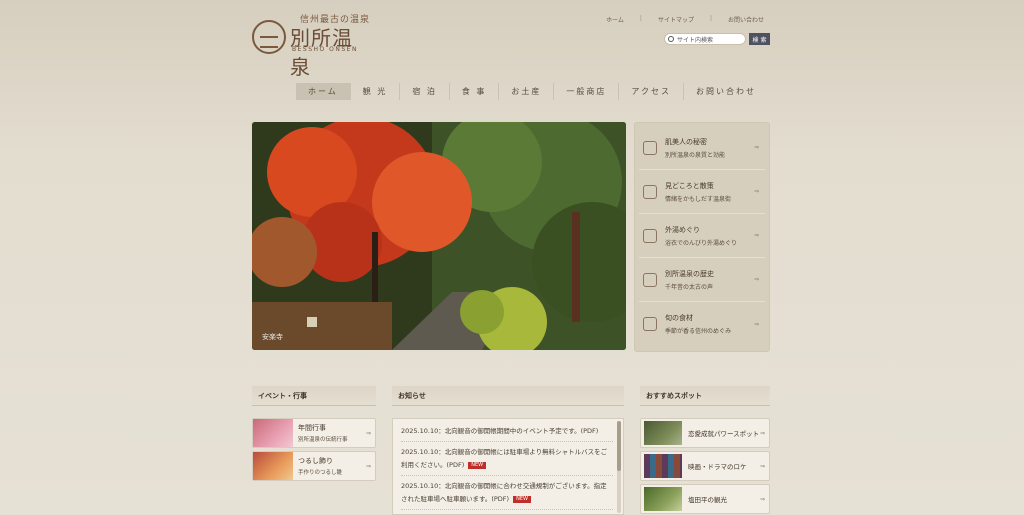 The height and width of the screenshot is (515, 1024). What do you see at coordinates (702, 324) in the screenshot?
I see `feature-item-food: 旬の食材 季節が香る信州のめぐみ ⇒` at bounding box center [702, 324].